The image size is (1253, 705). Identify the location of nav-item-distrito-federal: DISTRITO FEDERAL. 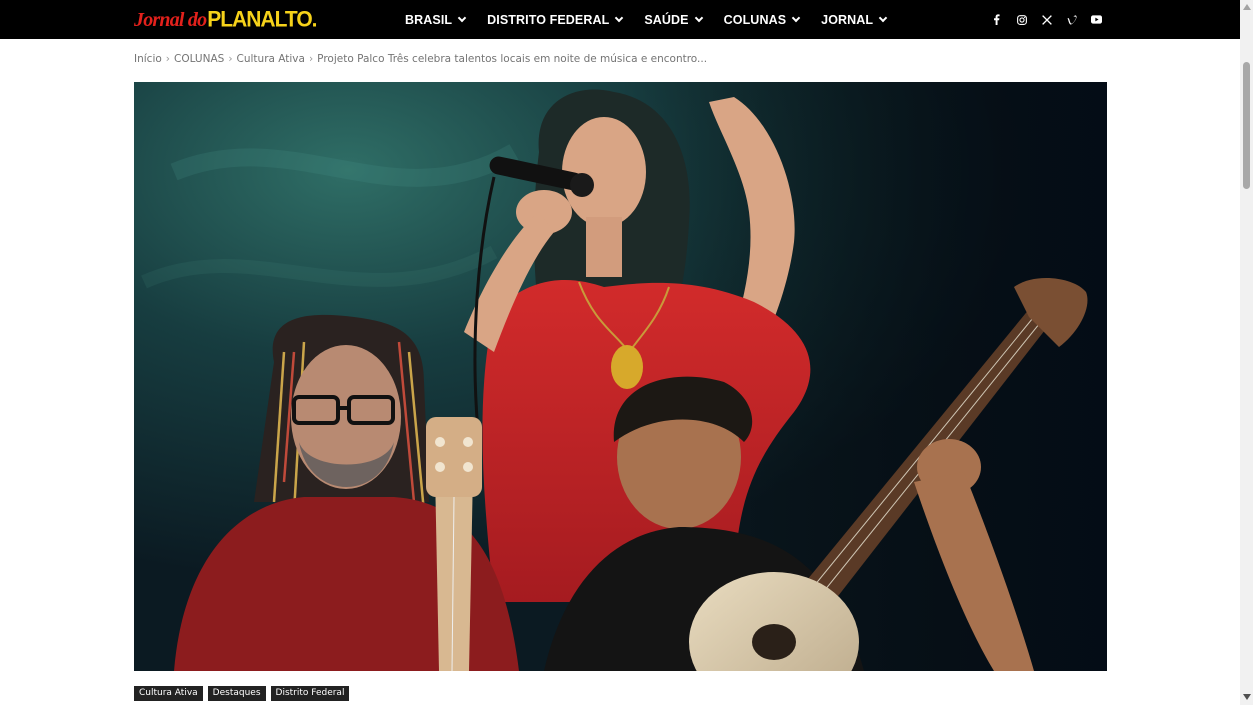
(555, 19).